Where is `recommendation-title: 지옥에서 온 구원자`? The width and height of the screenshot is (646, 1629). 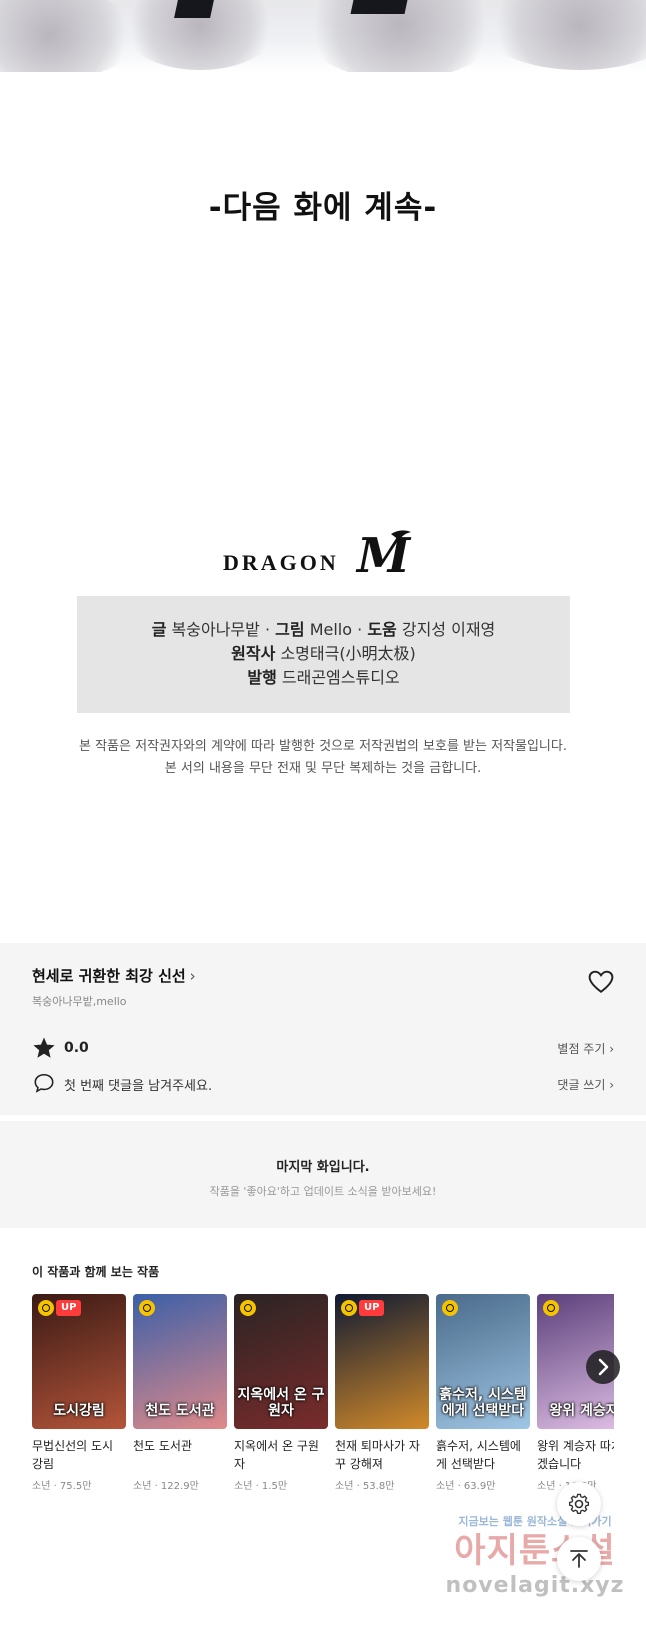 recommendation-title: 지옥에서 온 구원자 is located at coordinates (281, 1455).